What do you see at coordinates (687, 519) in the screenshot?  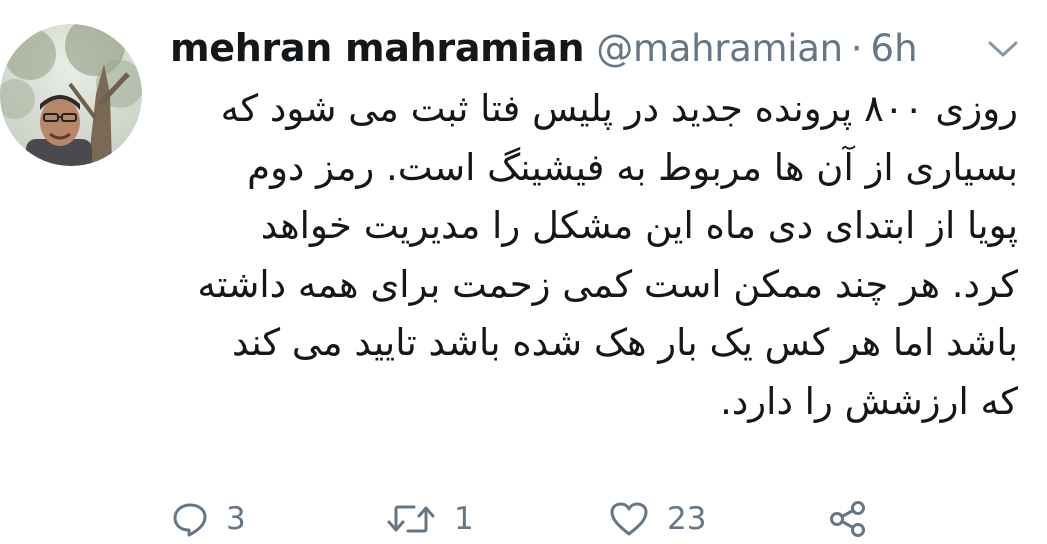 I see `like-count: 23` at bounding box center [687, 519].